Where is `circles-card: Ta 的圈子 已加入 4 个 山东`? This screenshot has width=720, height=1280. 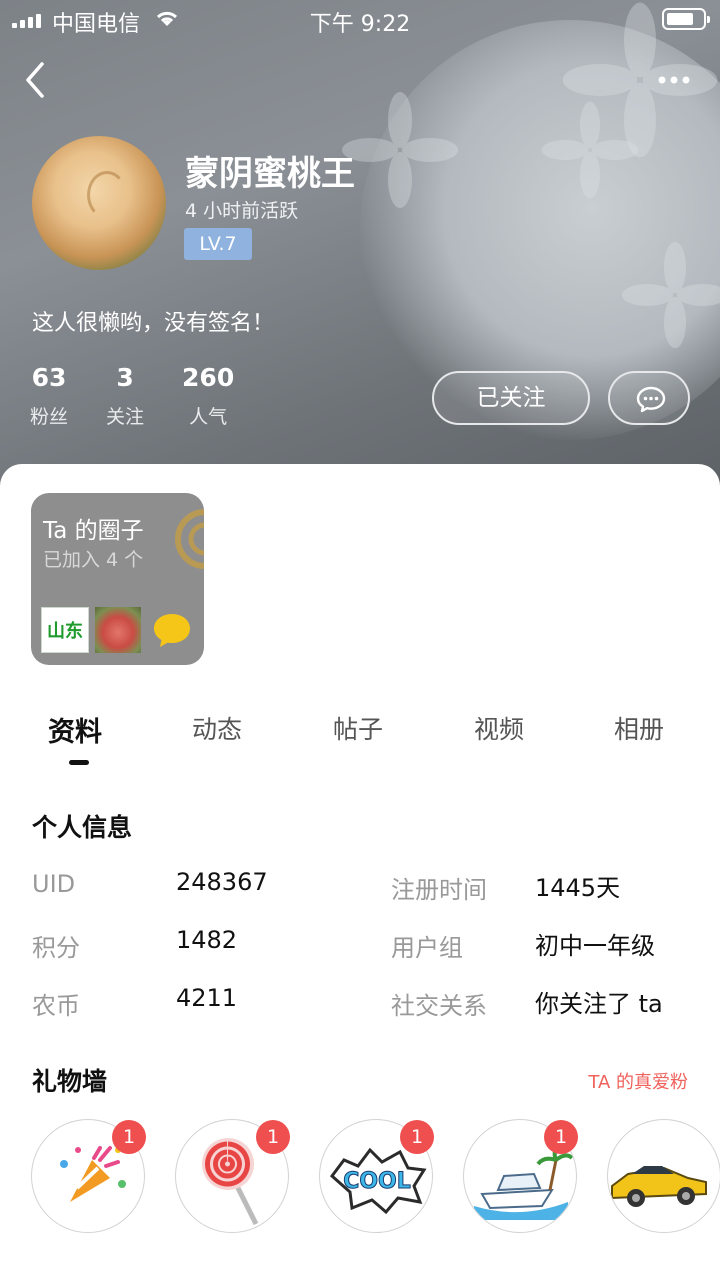 circles-card: Ta 的圈子 已加入 4 个 山东 is located at coordinates (117, 579).